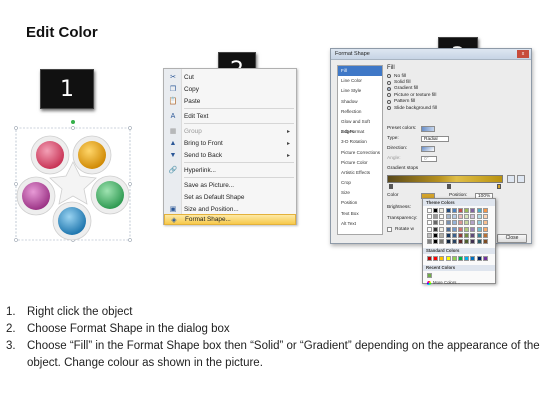 Image resolution: width=560 pixels, height=420 pixels. Describe the element at coordinates (360, 125) in the screenshot. I see `category-glow: Glow and Soft Edges` at that location.